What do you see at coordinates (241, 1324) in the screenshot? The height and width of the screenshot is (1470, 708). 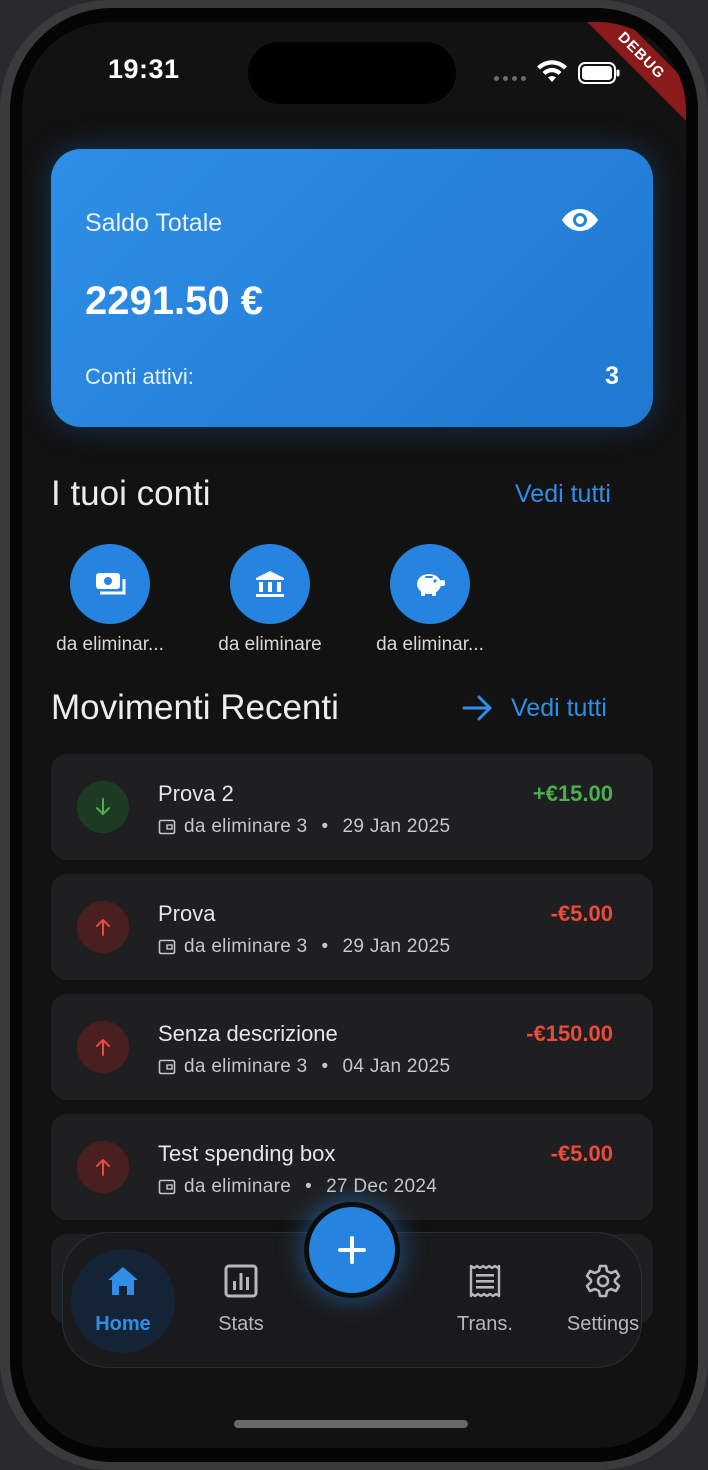 I see `nav-label: Stats` at bounding box center [241, 1324].